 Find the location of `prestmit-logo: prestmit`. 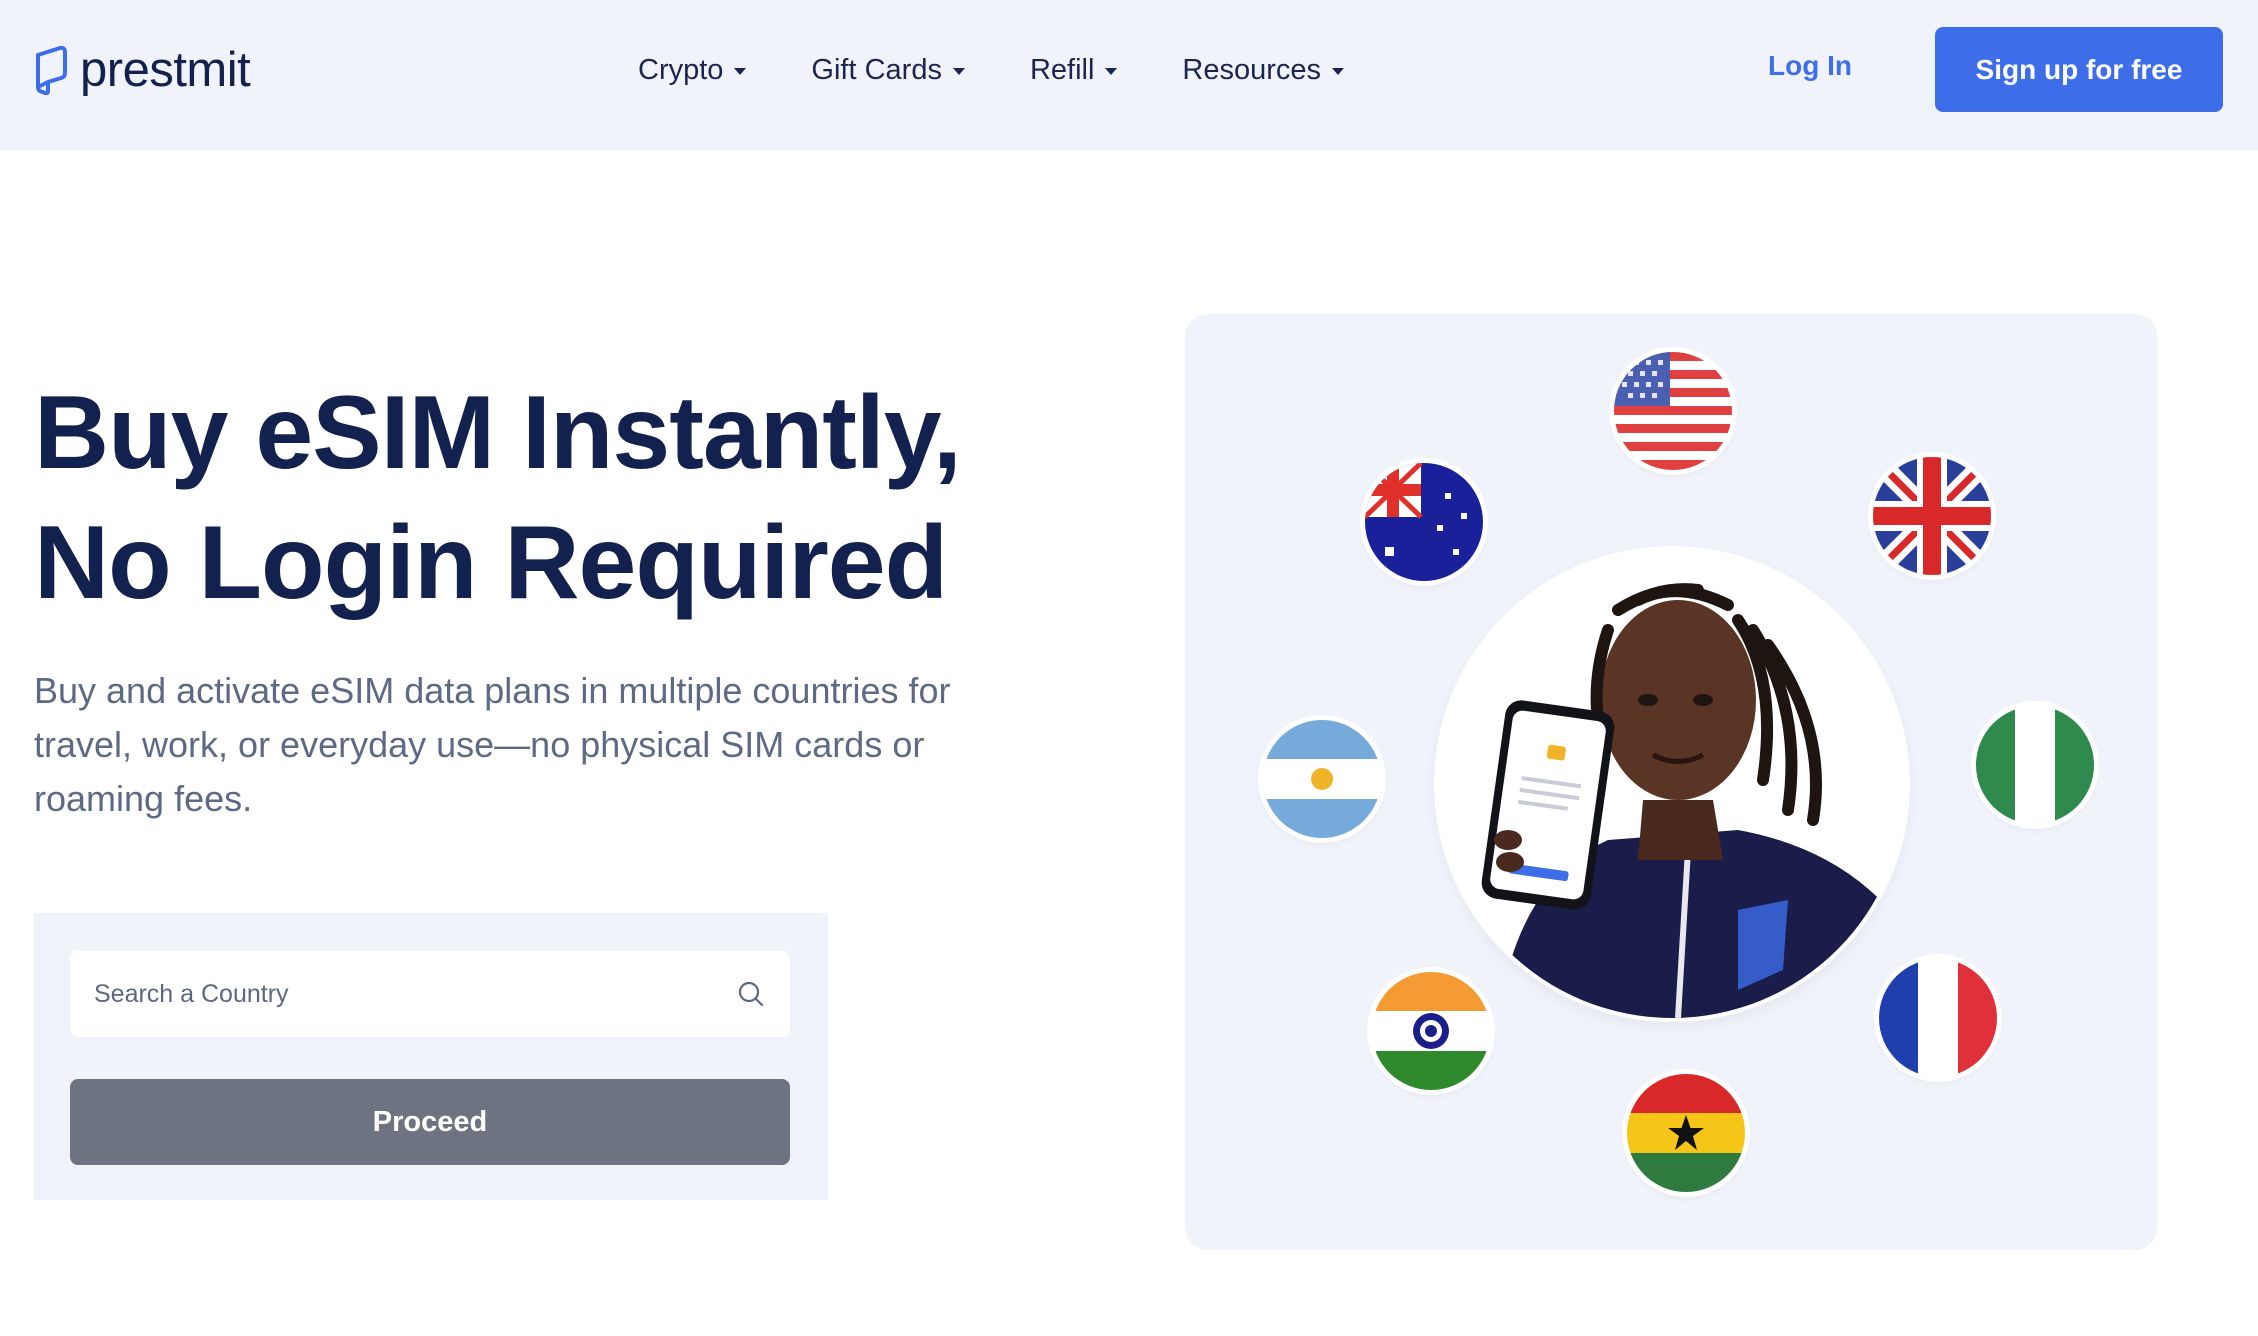

prestmit-logo: prestmit is located at coordinates (142, 70).